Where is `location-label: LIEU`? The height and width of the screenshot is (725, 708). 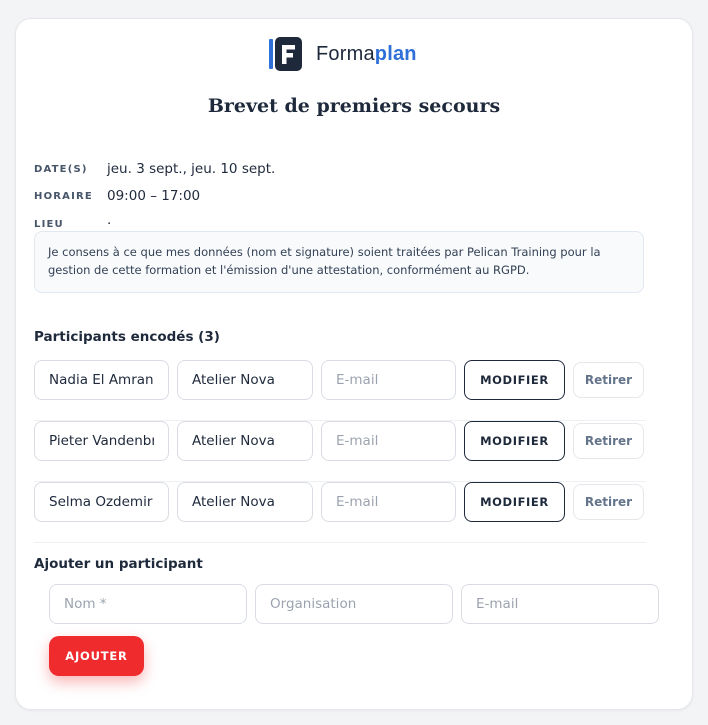
location-label: LIEU is located at coordinates (49, 224).